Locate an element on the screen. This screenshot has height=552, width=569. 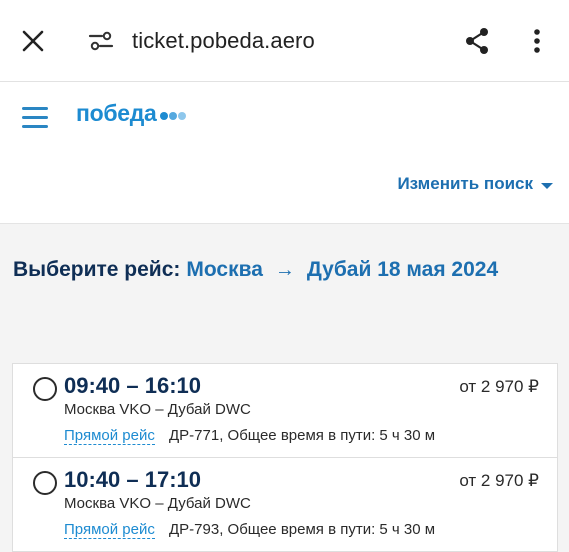
logo: победа is located at coordinates (131, 113).